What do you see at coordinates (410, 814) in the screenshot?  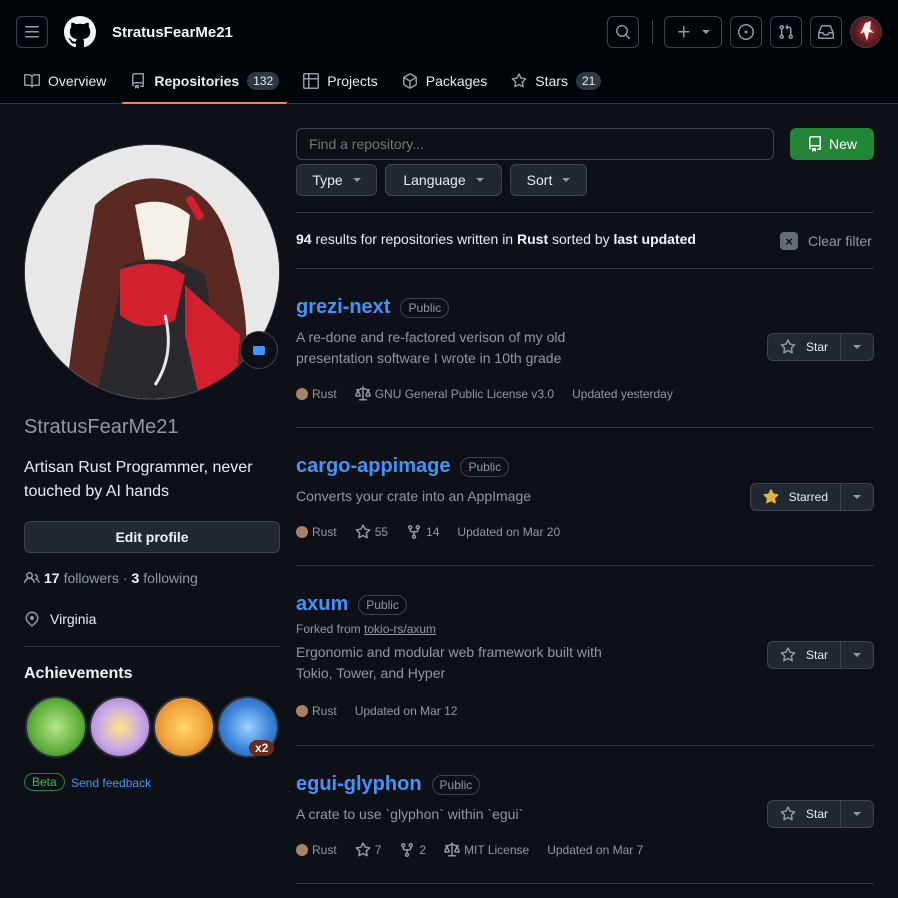 I see `repo-description: A crate to use `glyphon` within `egui`` at bounding box center [410, 814].